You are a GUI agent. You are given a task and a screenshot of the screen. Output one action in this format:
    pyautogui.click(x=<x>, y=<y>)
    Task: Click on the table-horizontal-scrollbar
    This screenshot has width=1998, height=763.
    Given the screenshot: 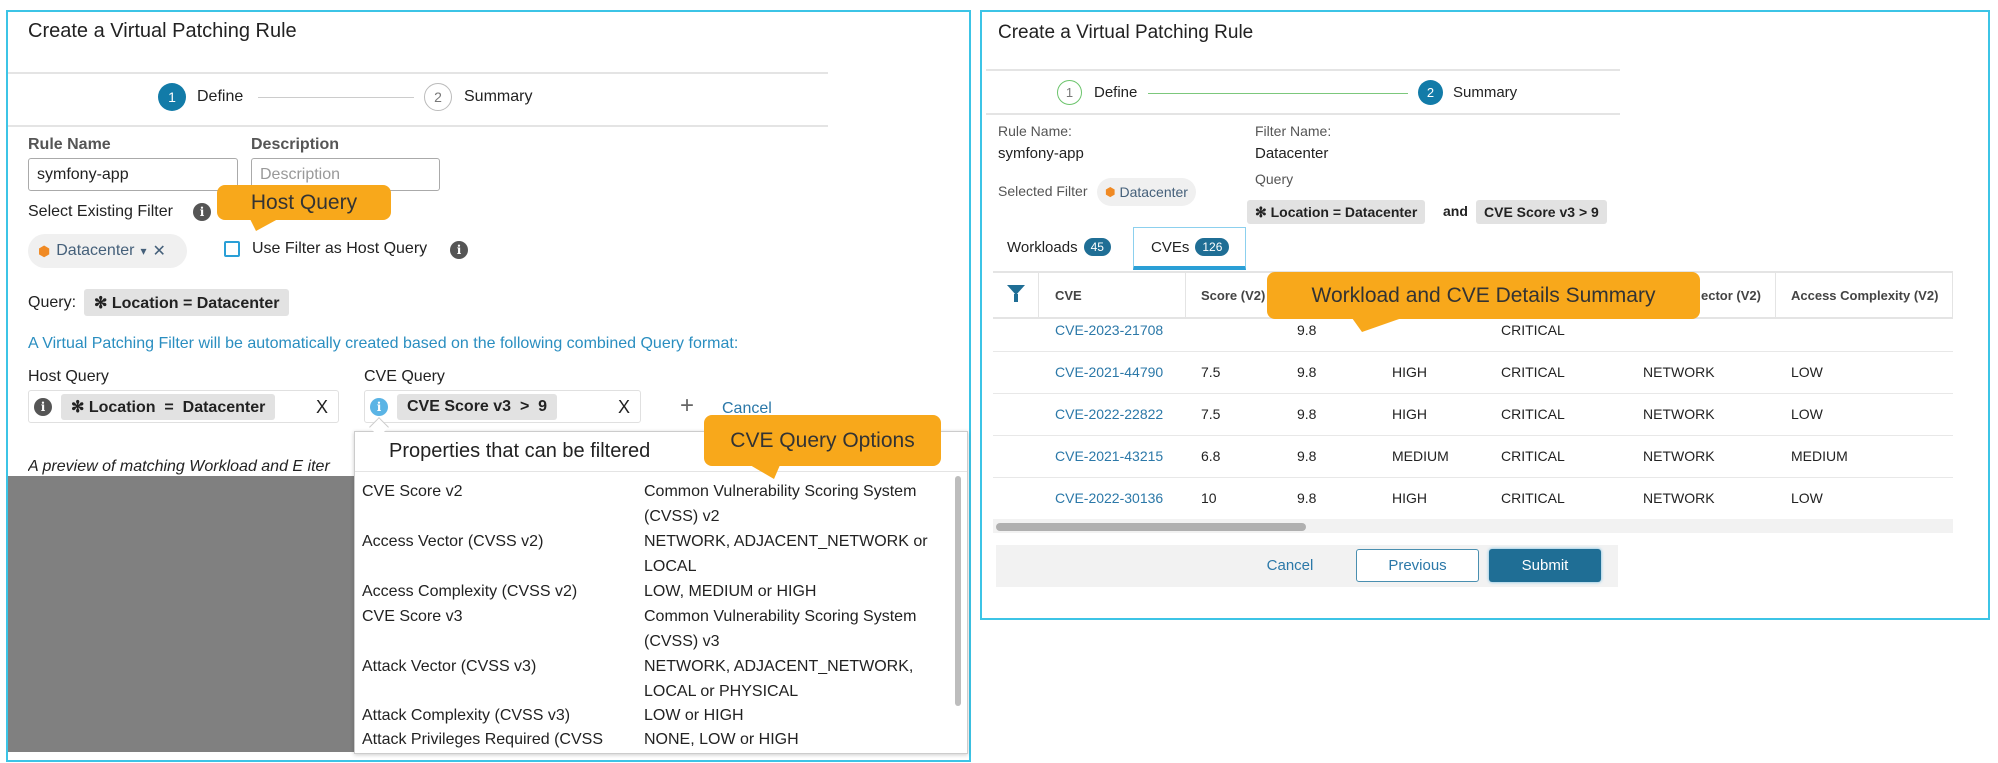 What is the action you would take?
    pyautogui.click(x=1151, y=527)
    